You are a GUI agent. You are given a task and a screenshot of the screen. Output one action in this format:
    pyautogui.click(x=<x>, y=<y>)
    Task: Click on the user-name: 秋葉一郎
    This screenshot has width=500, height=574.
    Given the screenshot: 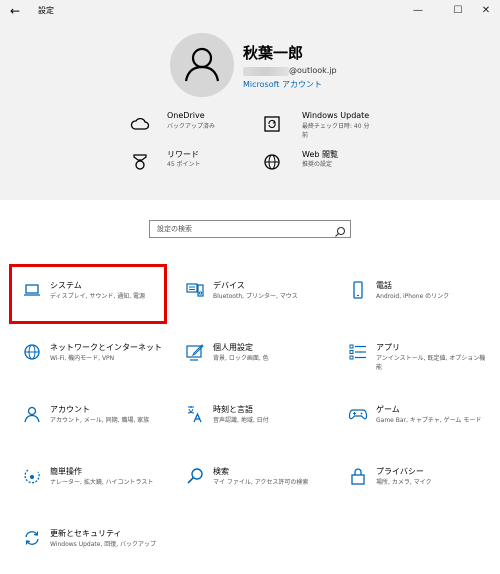 What is the action you would take?
    pyautogui.click(x=273, y=53)
    